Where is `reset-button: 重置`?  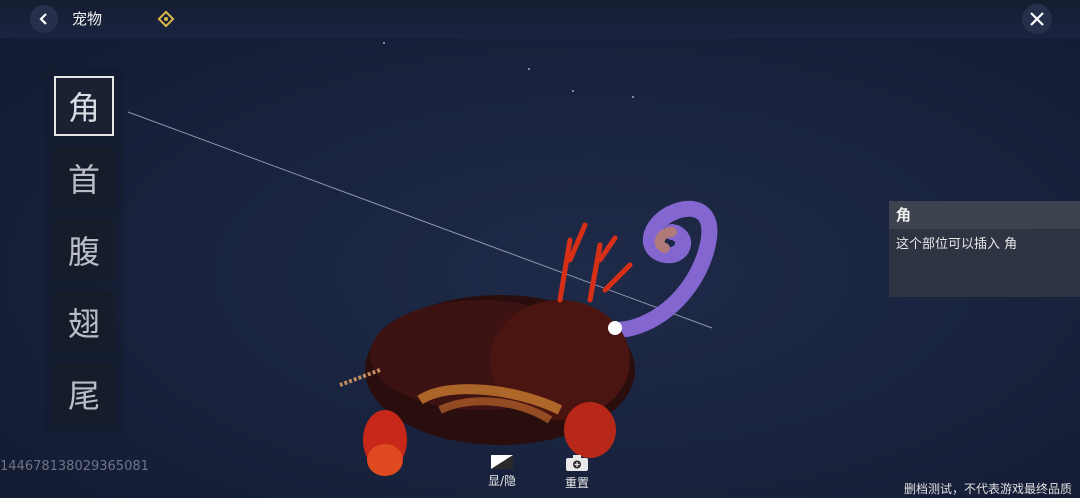 reset-button: 重置 is located at coordinates (577, 474).